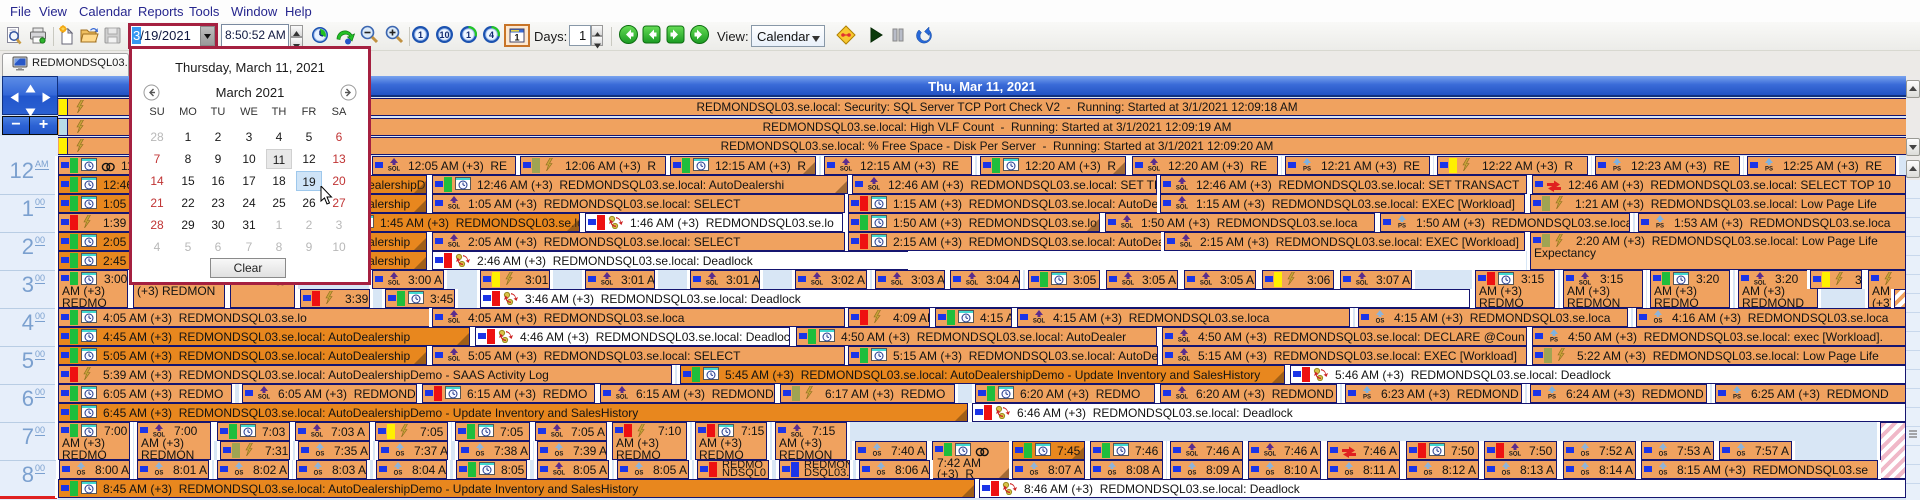 Image resolution: width=1920 pixels, height=500 pixels. What do you see at coordinates (444, 35) in the screenshot?
I see `svg-text: 10` at bounding box center [444, 35].